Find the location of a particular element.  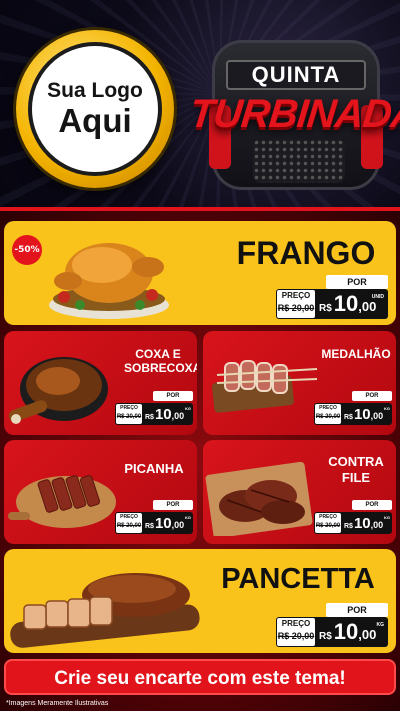

product-card-medalhao: MEDALHÃO POR PREÇO R$ 20,00 R$ 10 ,00 KG is located at coordinates (299, 383).